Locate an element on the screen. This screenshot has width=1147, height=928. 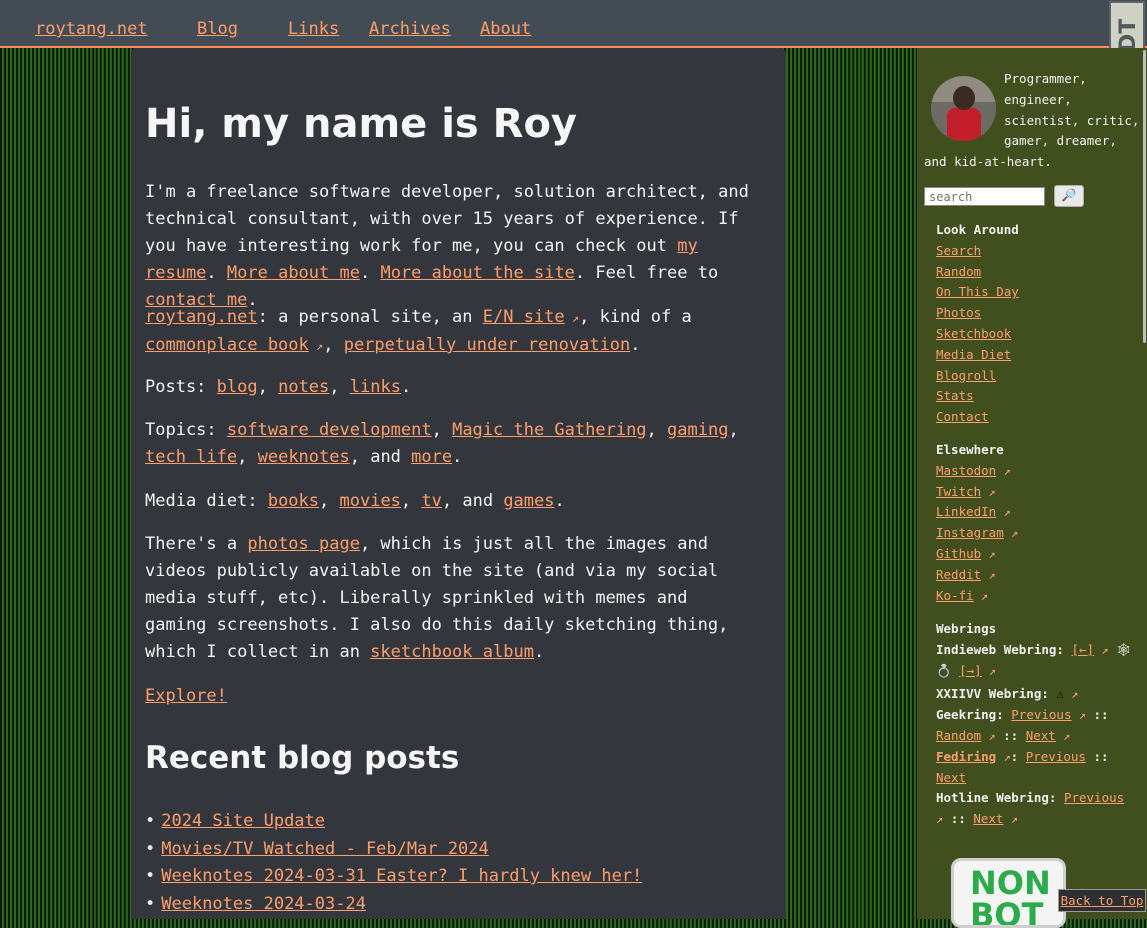
indieweb-next-link: [→] is located at coordinates (970, 670).